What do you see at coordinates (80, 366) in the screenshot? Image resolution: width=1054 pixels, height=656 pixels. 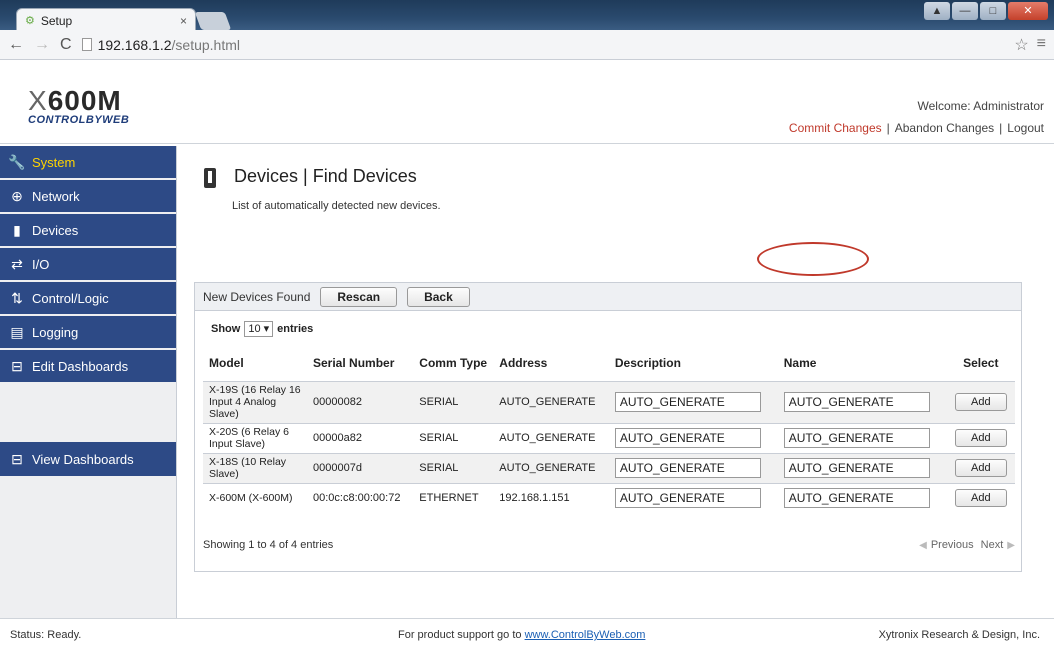 I see `sidebar-item-label: Edit Dashboards` at bounding box center [80, 366].